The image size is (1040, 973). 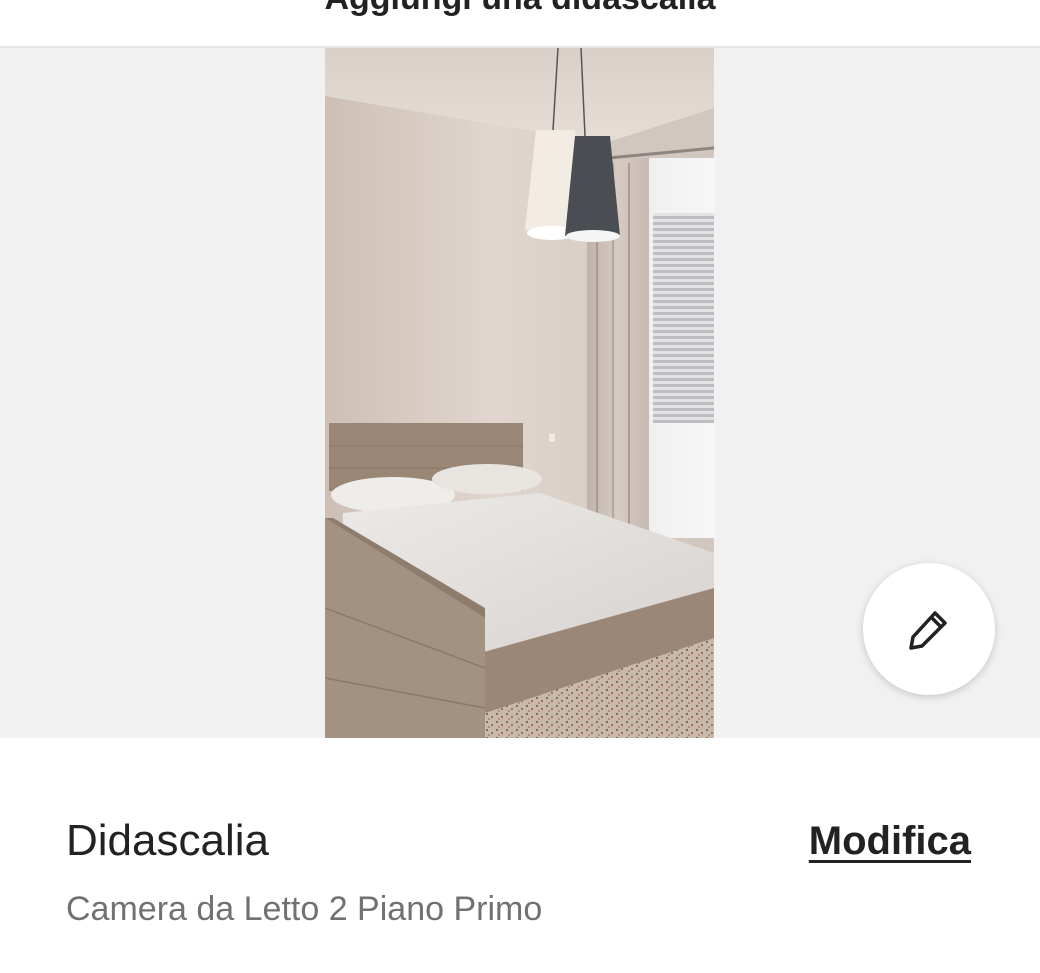 What do you see at coordinates (167, 840) in the screenshot?
I see `caption-label: Didascalia` at bounding box center [167, 840].